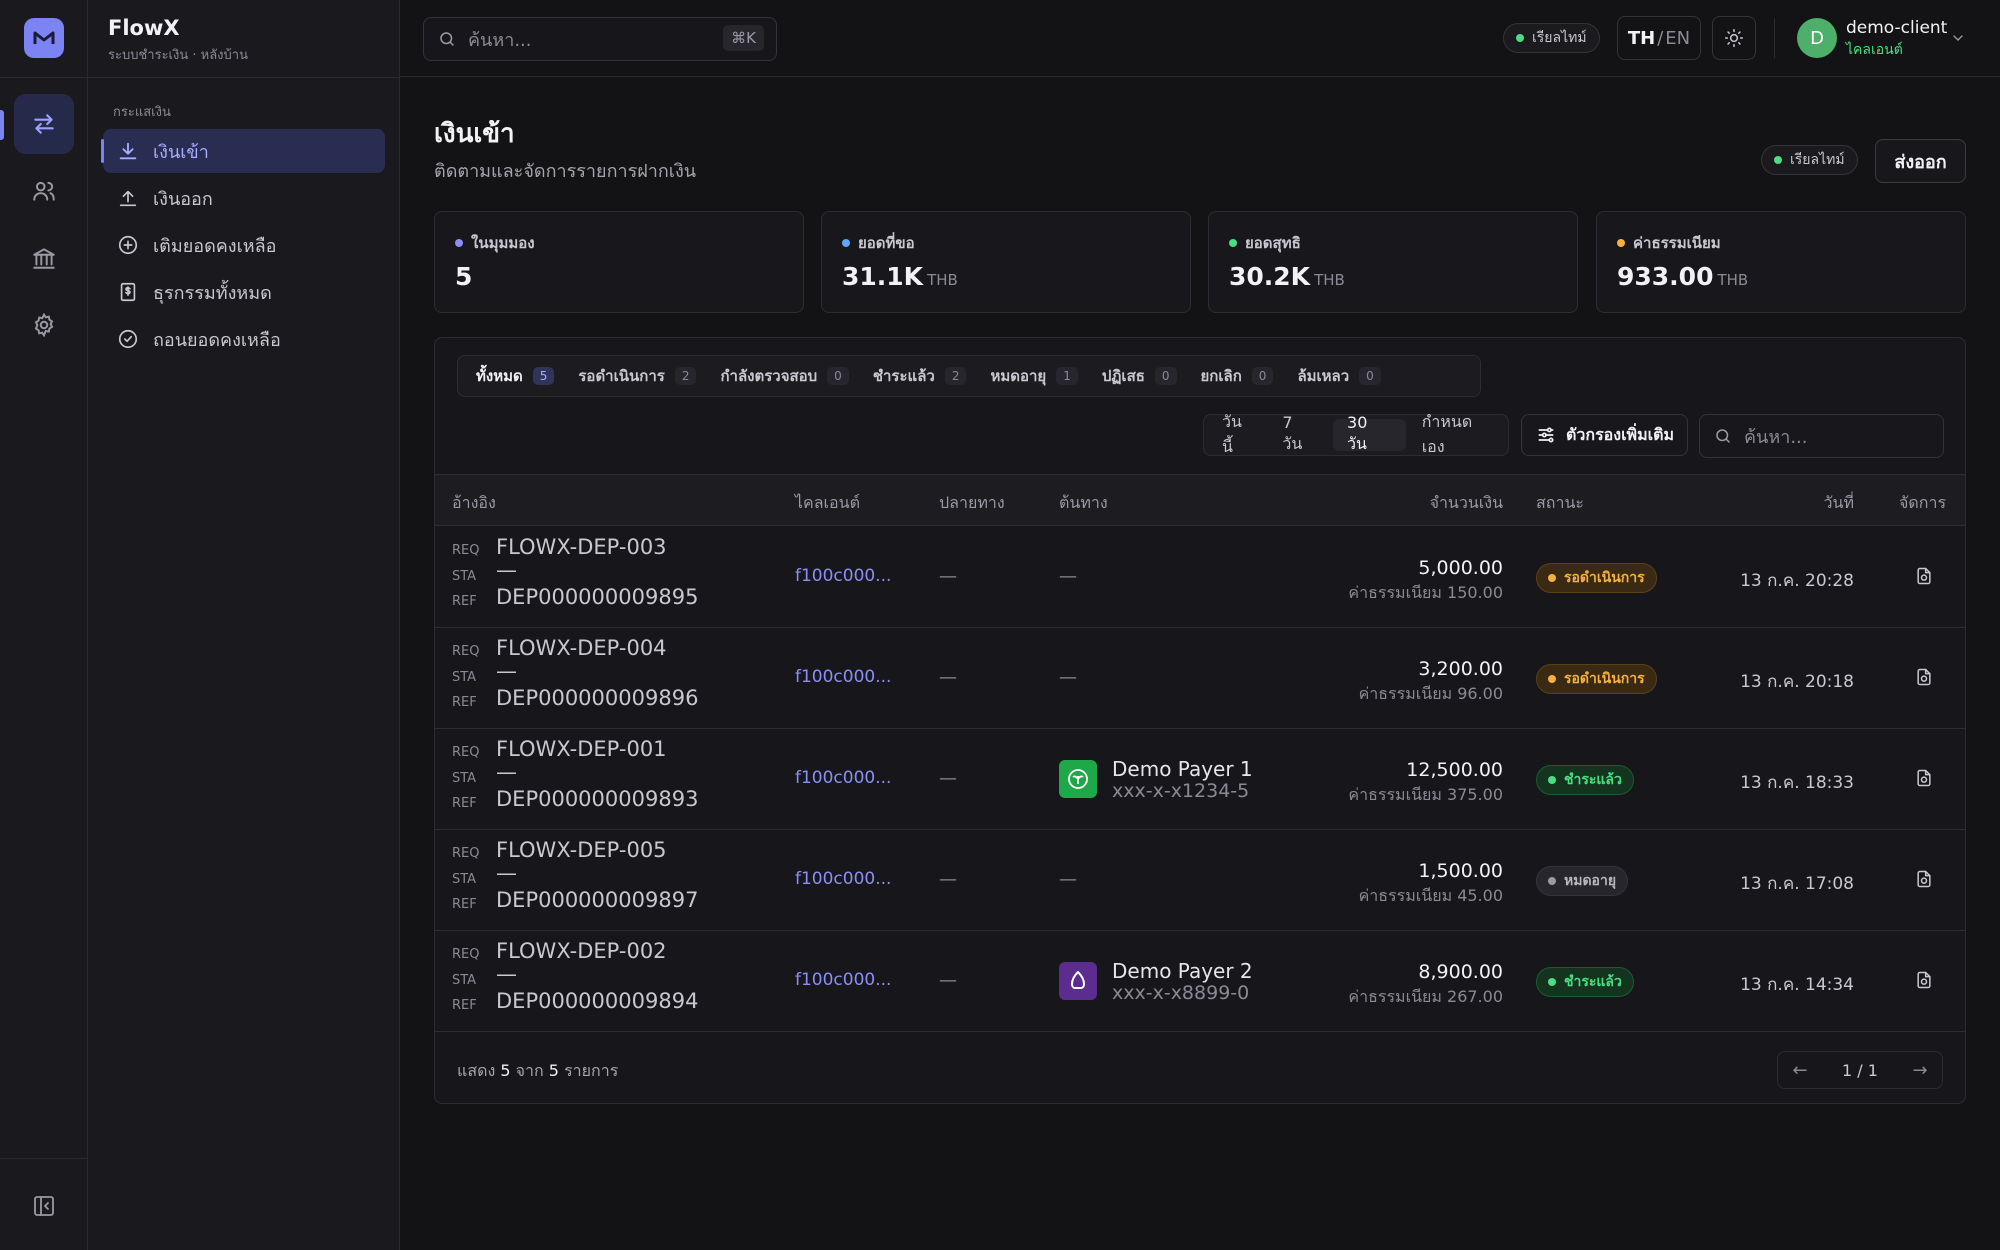  I want to click on source-account: xxx-x-x8899-0, so click(1181, 993).